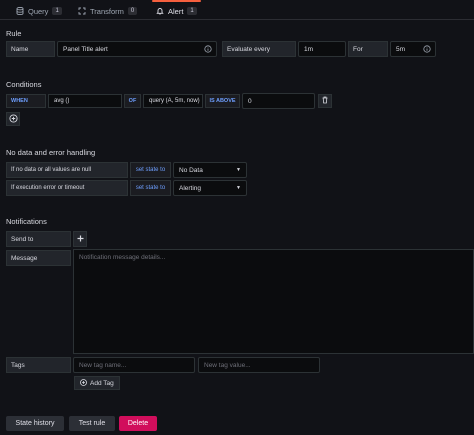  Describe the element at coordinates (35, 423) in the screenshot. I see `state-history-button: State history` at that location.